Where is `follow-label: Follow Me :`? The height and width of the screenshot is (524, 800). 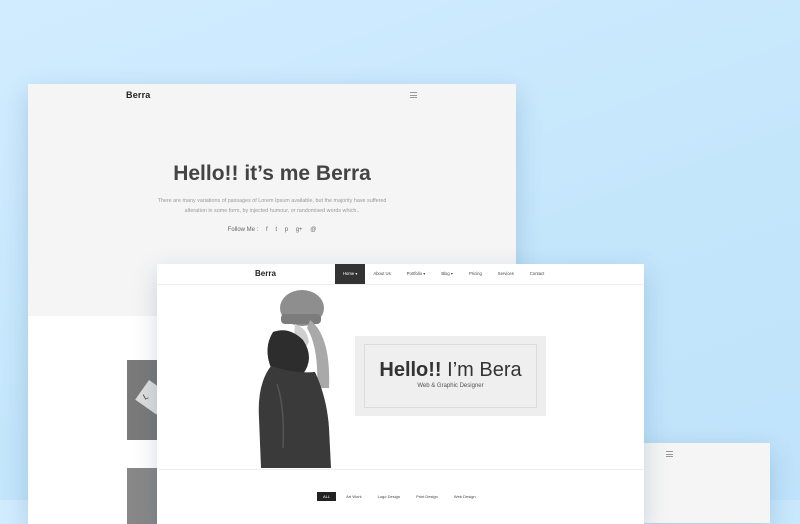
follow-label: Follow Me : is located at coordinates (243, 230).